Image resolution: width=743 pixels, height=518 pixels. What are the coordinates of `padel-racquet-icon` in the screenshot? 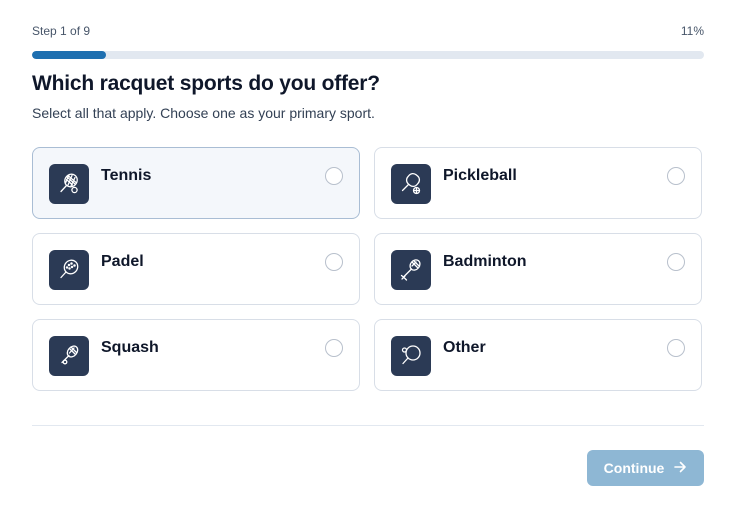 It's located at (69, 270).